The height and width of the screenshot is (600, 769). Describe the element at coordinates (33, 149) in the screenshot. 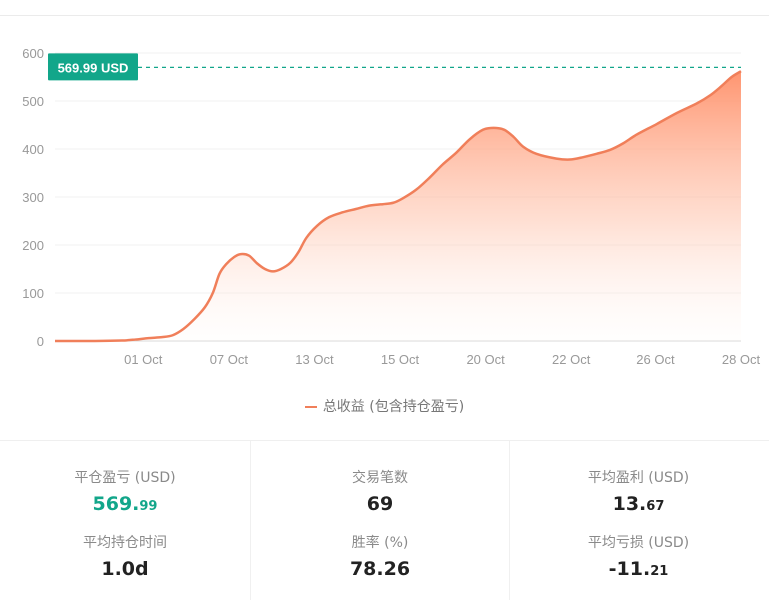

I see `y-tick-label: 400` at that location.